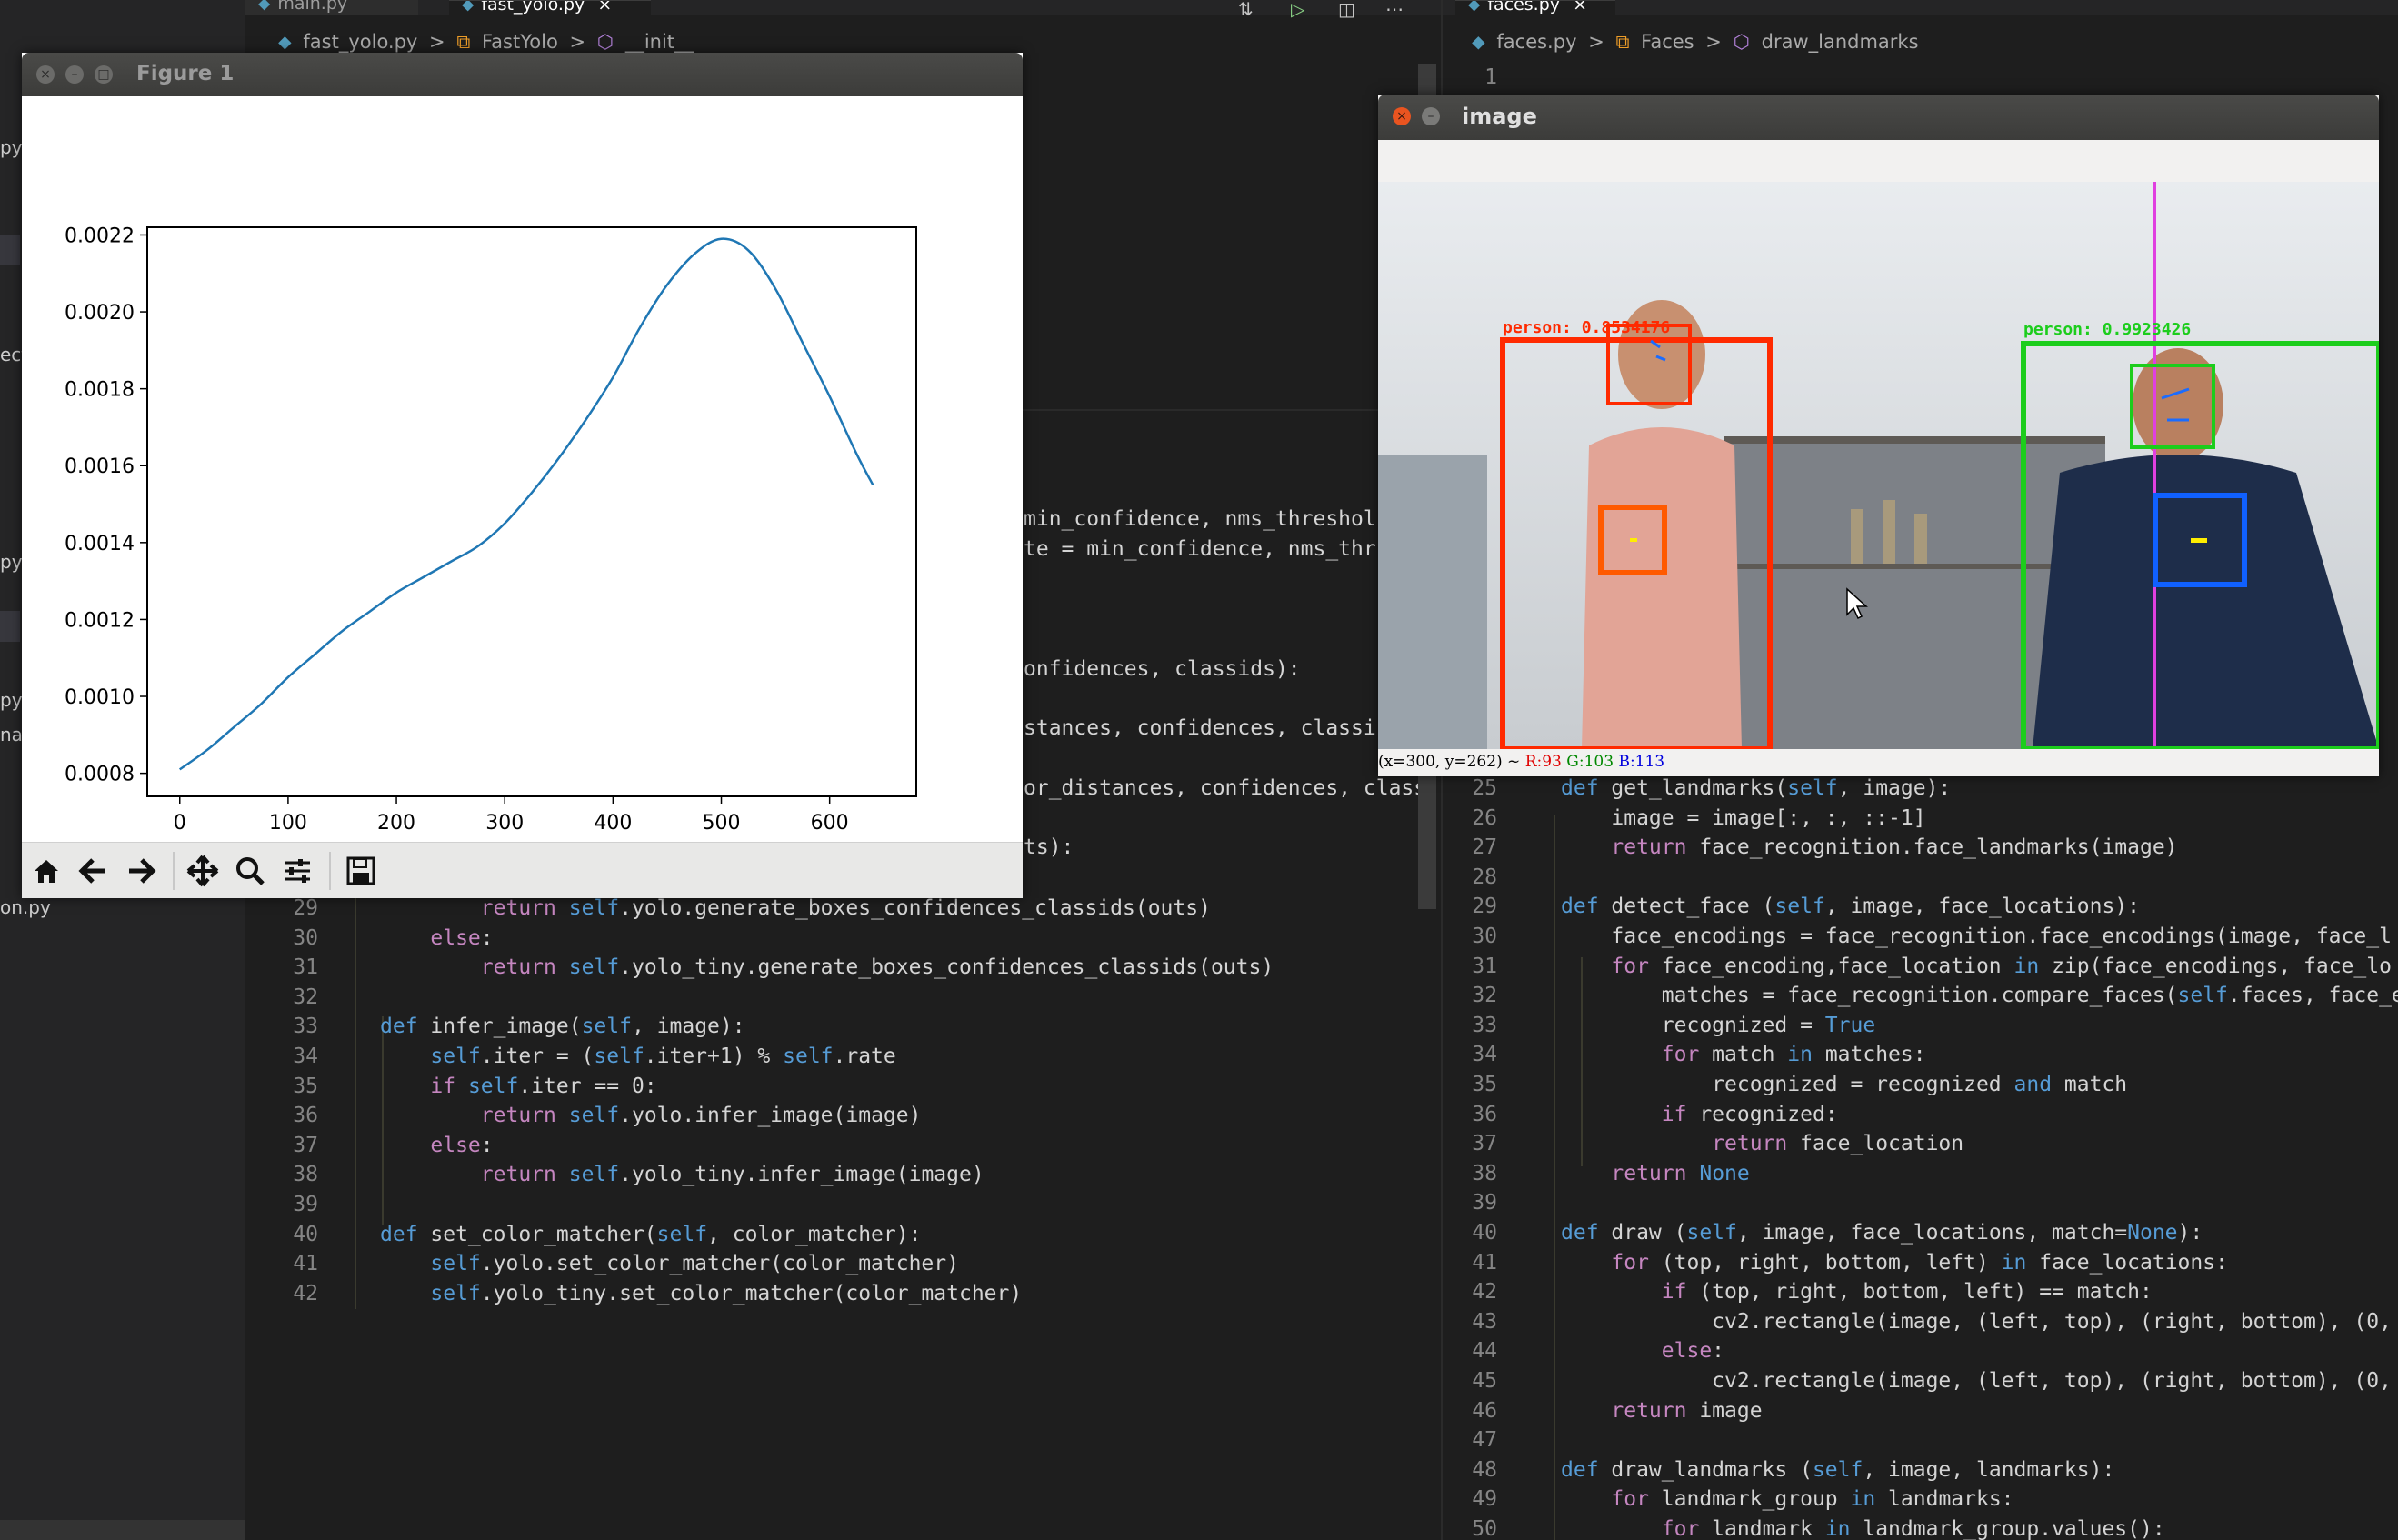 The height and width of the screenshot is (1540, 2398). I want to click on sidebar-item: on.py, so click(26, 907).